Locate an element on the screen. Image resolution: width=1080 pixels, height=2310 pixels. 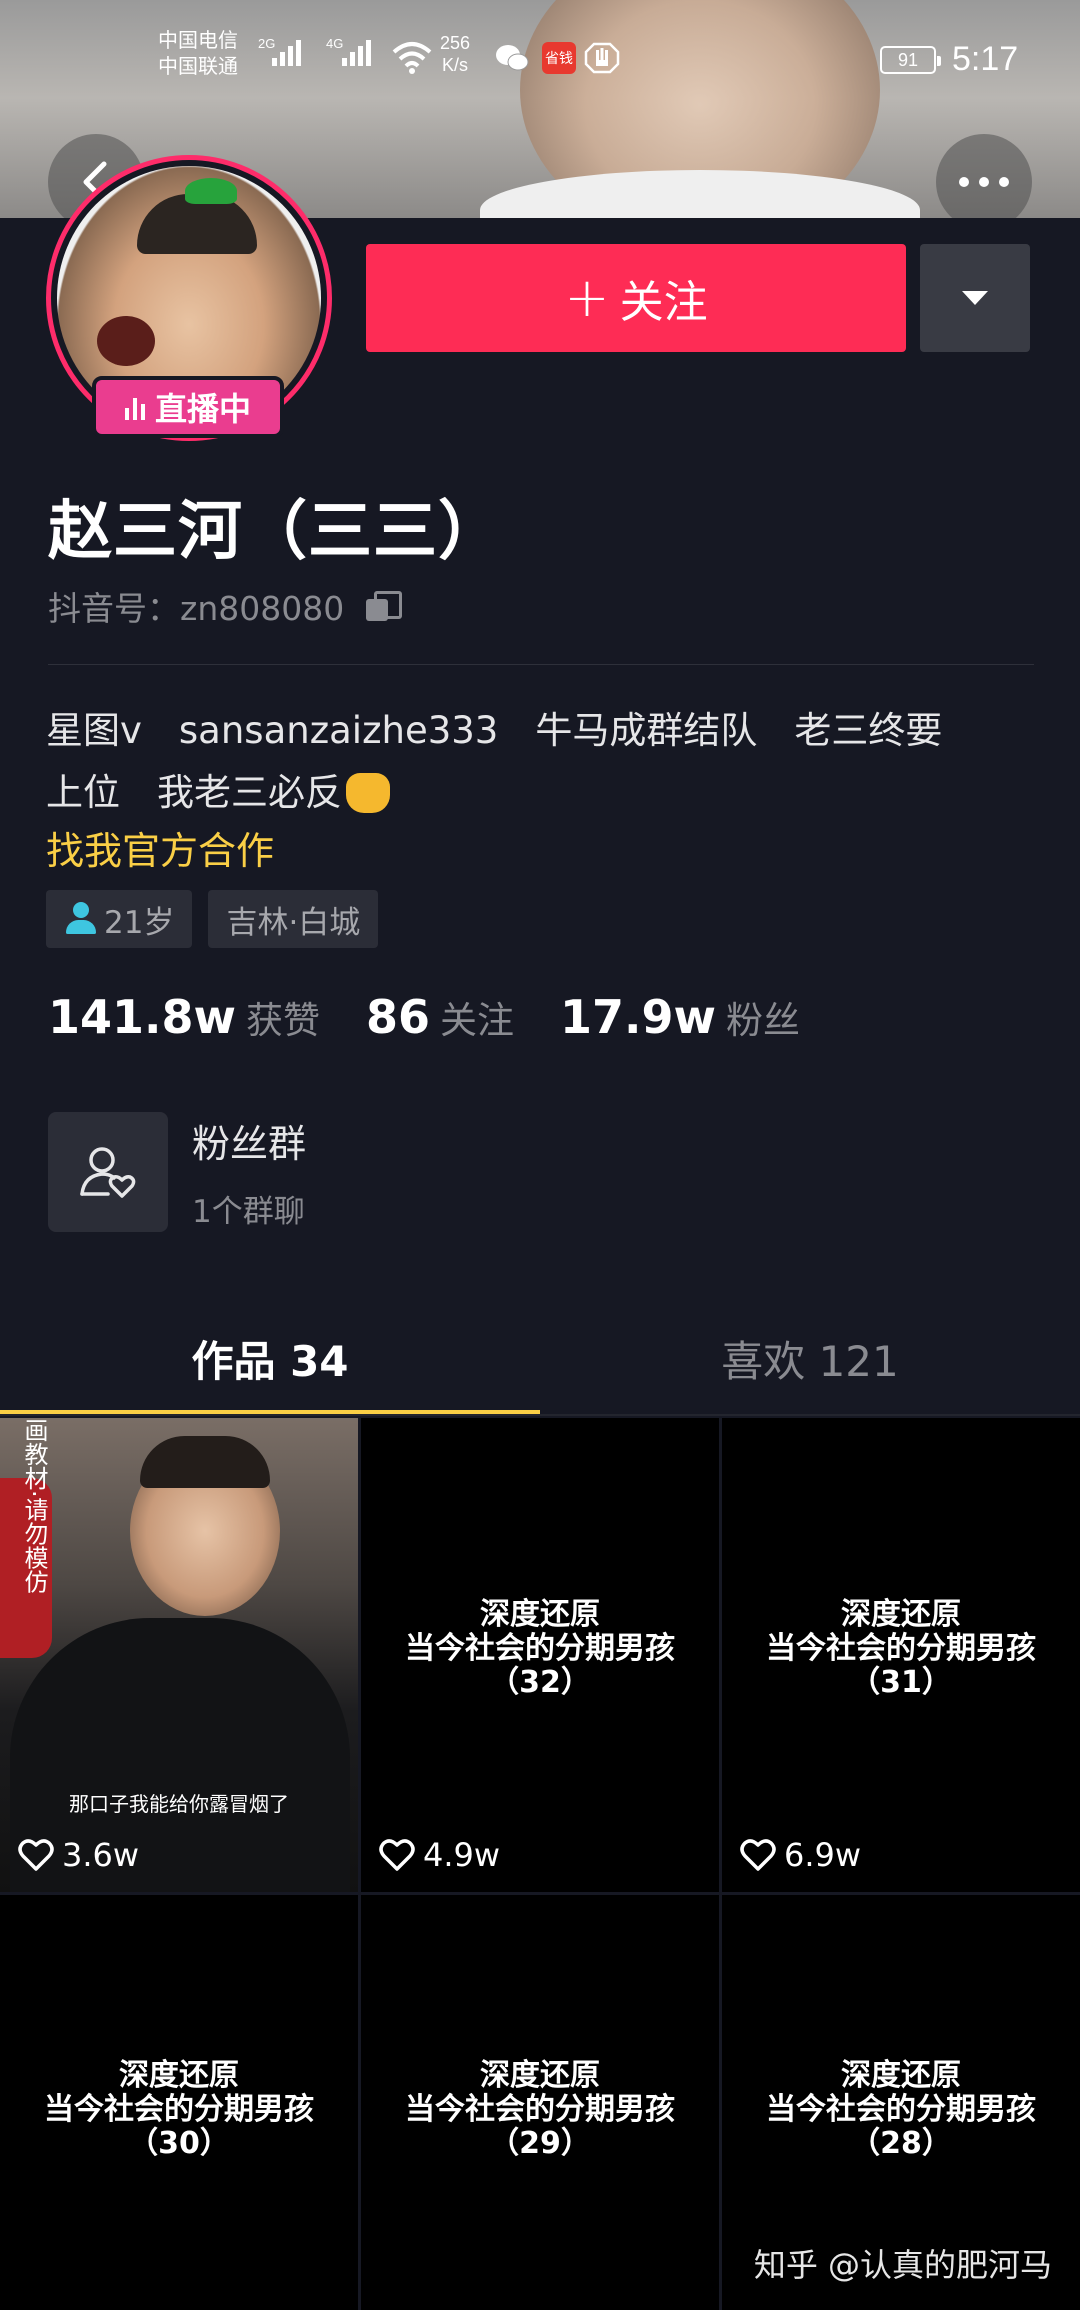
profile-stats: 141.8w 获赞 86 关注 17.9w 粉丝 is located at coordinates (447, 1017).